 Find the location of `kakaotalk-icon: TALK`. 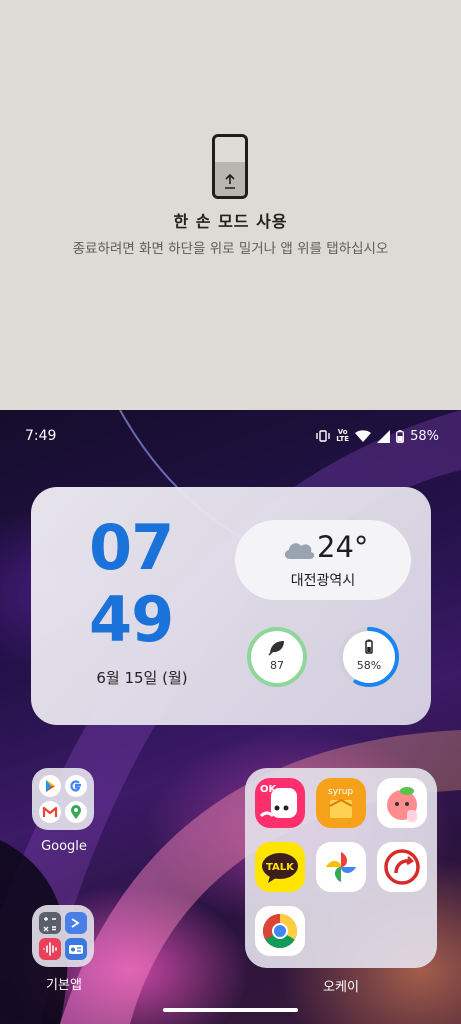

kakaotalk-icon: TALK is located at coordinates (280, 868).